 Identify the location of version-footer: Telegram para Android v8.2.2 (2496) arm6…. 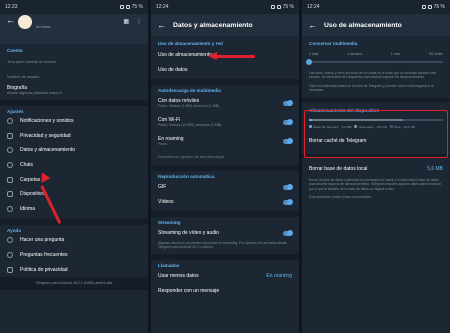
(74, 283).